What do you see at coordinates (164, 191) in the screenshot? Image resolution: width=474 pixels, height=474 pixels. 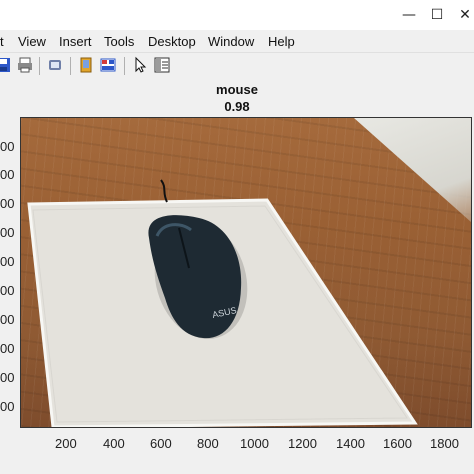 I see `mouse-cable` at bounding box center [164, 191].